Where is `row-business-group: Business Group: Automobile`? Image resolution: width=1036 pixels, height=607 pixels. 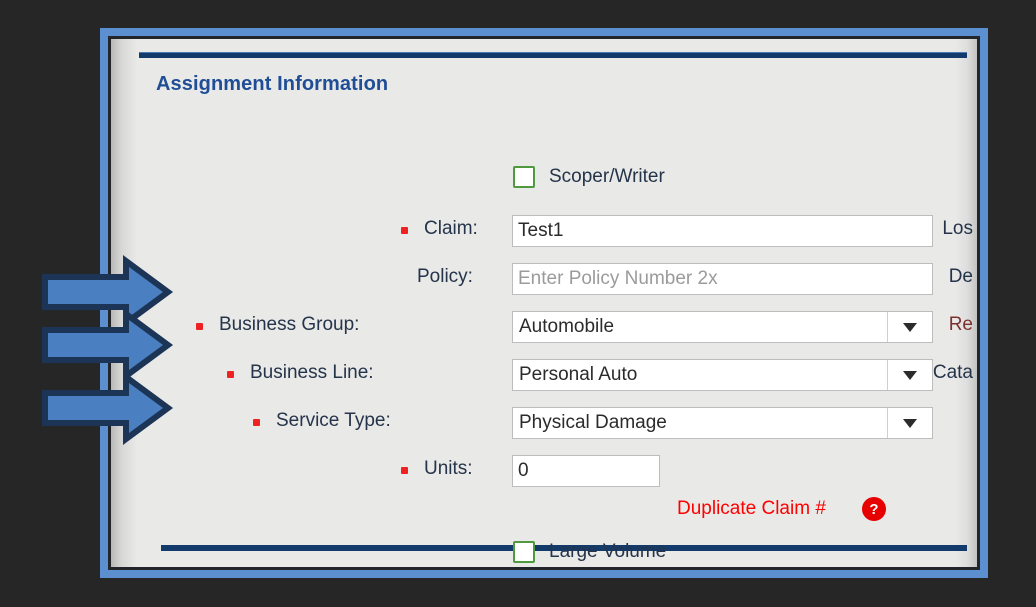 row-business-group: Business Group: Automobile is located at coordinates (544, 328).